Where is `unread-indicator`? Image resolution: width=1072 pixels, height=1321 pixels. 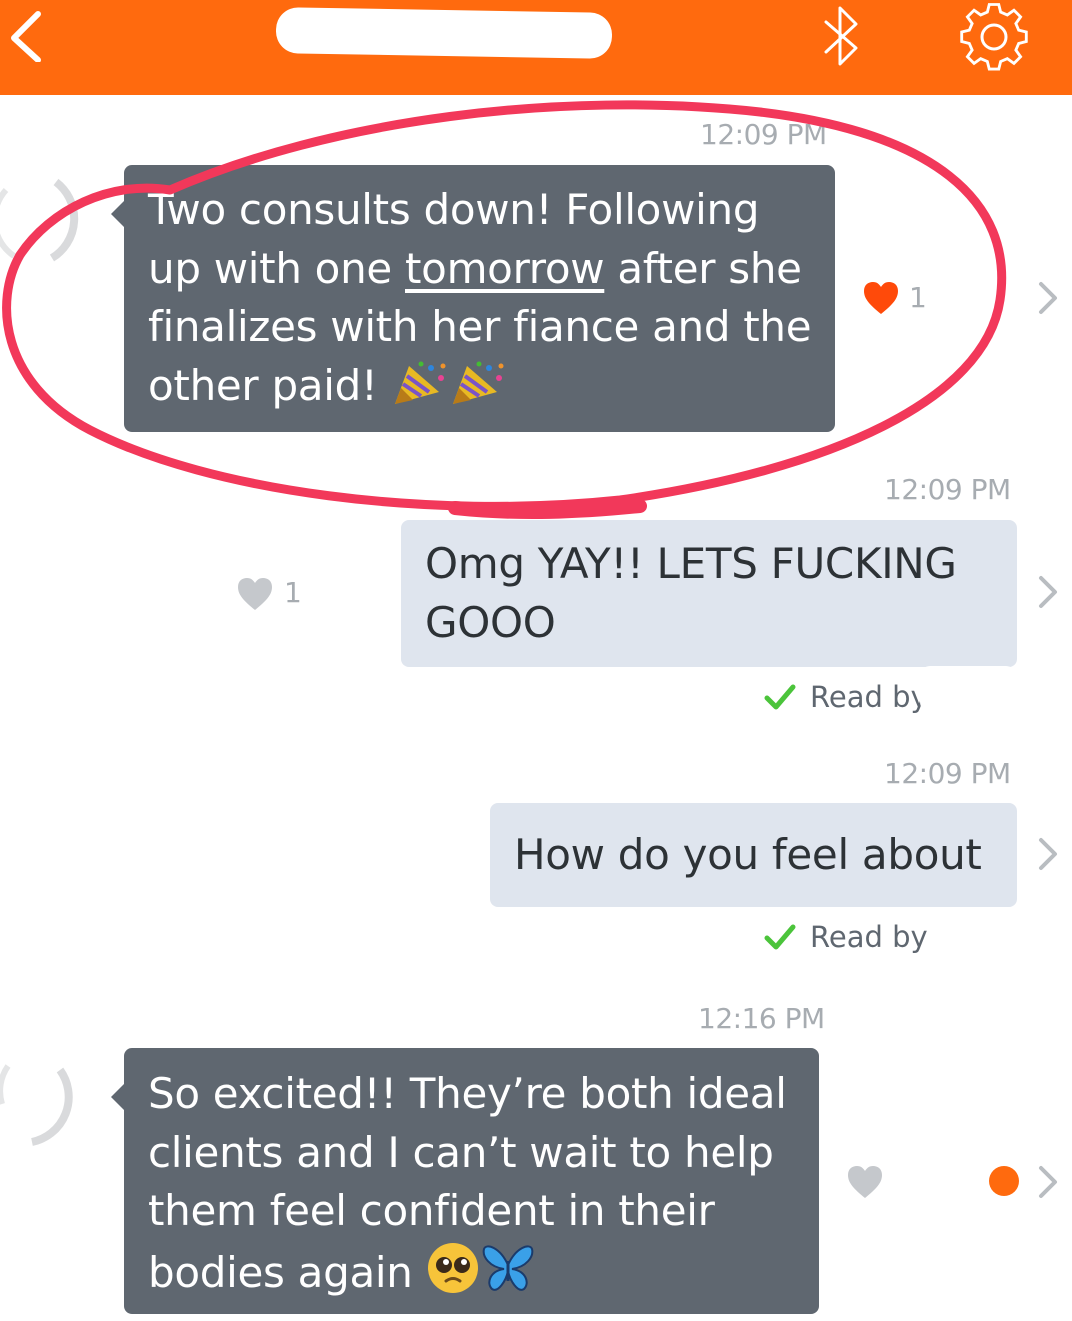 unread-indicator is located at coordinates (1004, 1181).